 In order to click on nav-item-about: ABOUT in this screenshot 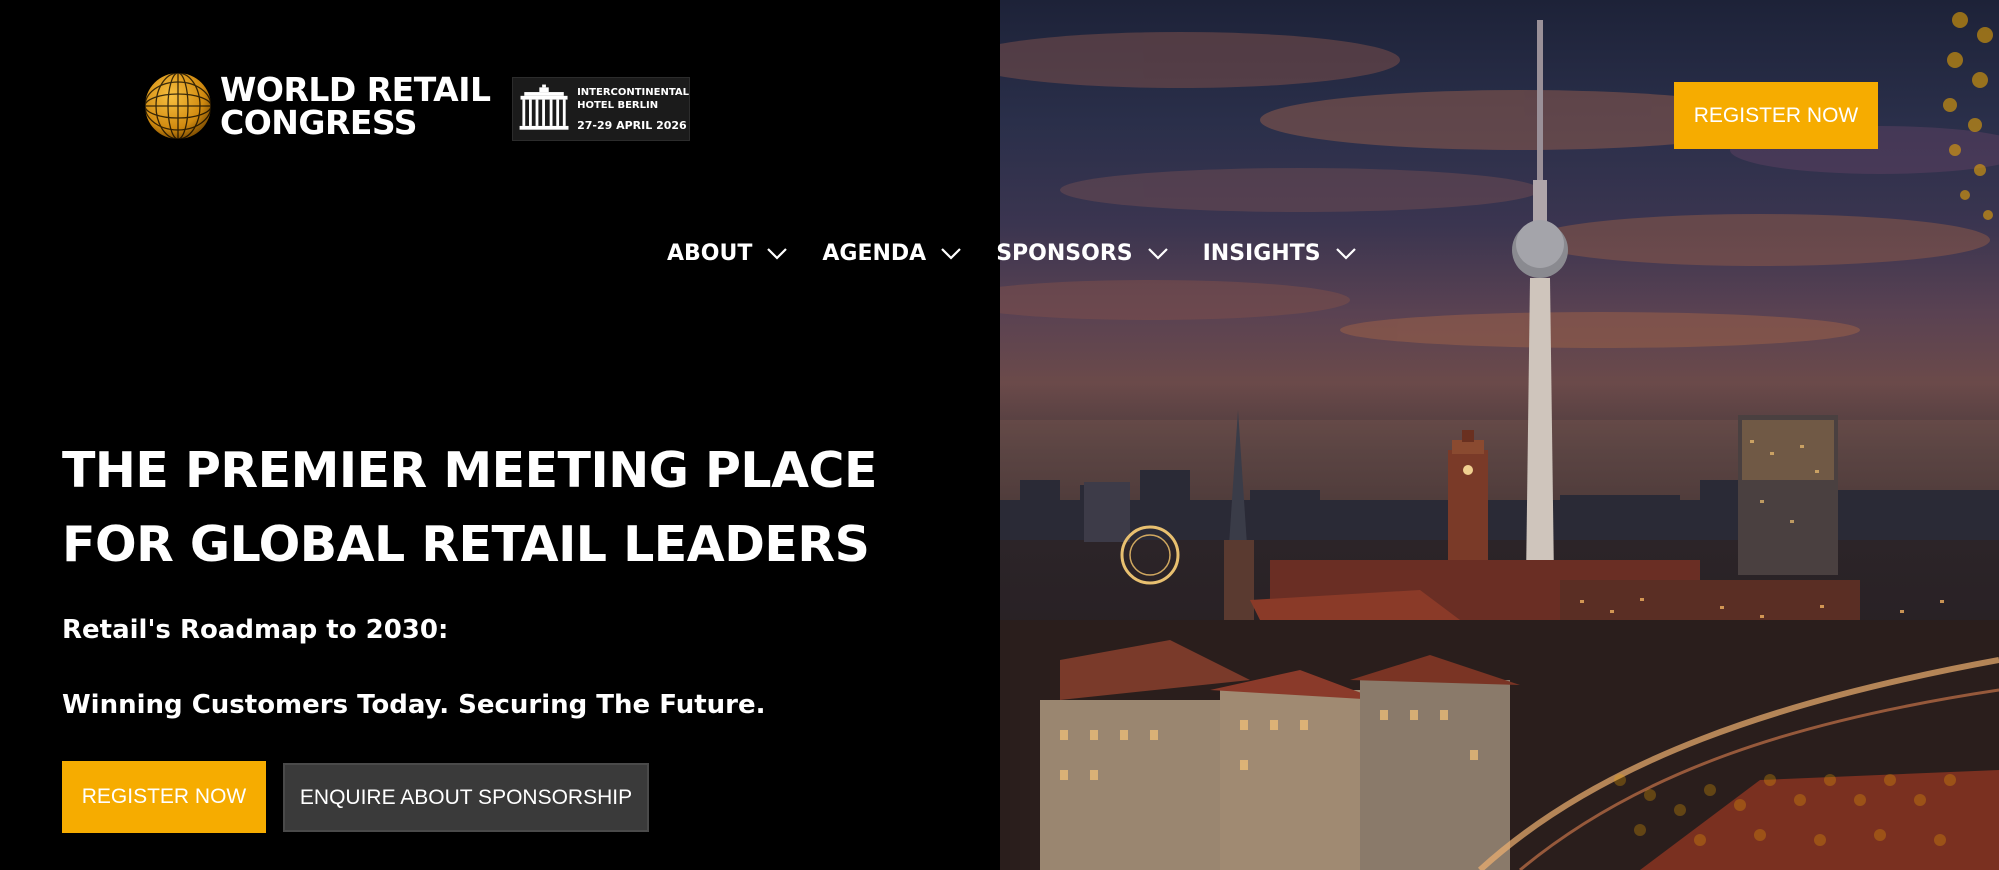, I will do `click(727, 253)`.